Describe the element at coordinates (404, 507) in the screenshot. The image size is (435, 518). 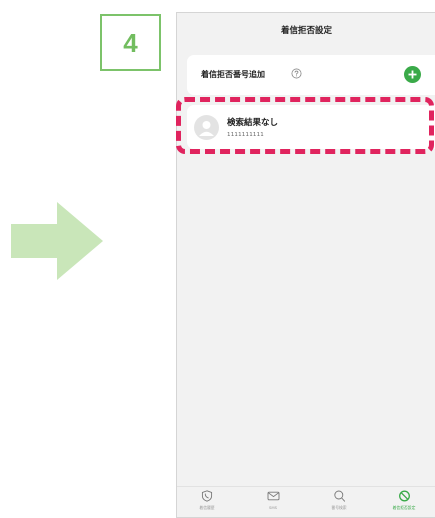
I see `tab-label: 着信拒否設定` at that location.